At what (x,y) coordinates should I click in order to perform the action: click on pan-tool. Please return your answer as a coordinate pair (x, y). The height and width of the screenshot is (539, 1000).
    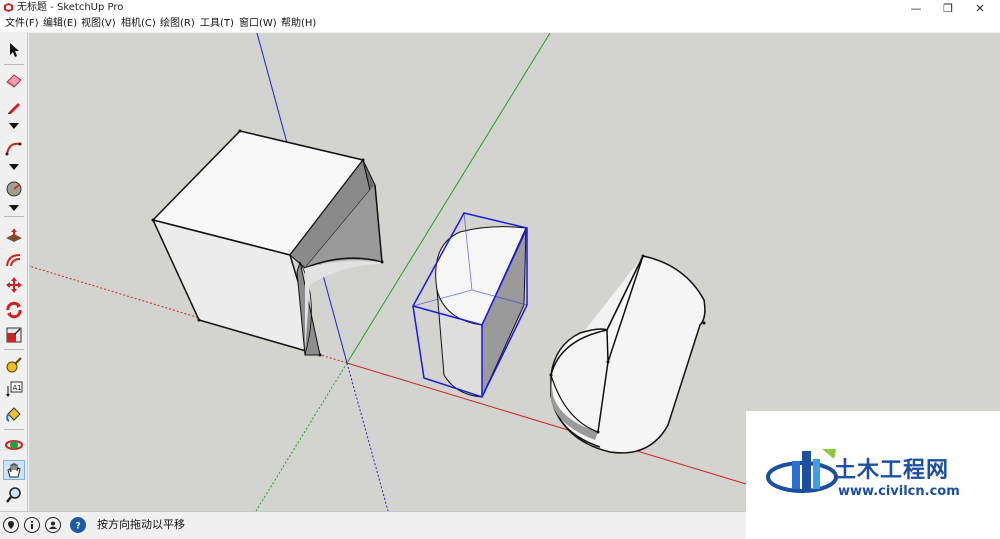
    Looking at the image, I should click on (14, 470).